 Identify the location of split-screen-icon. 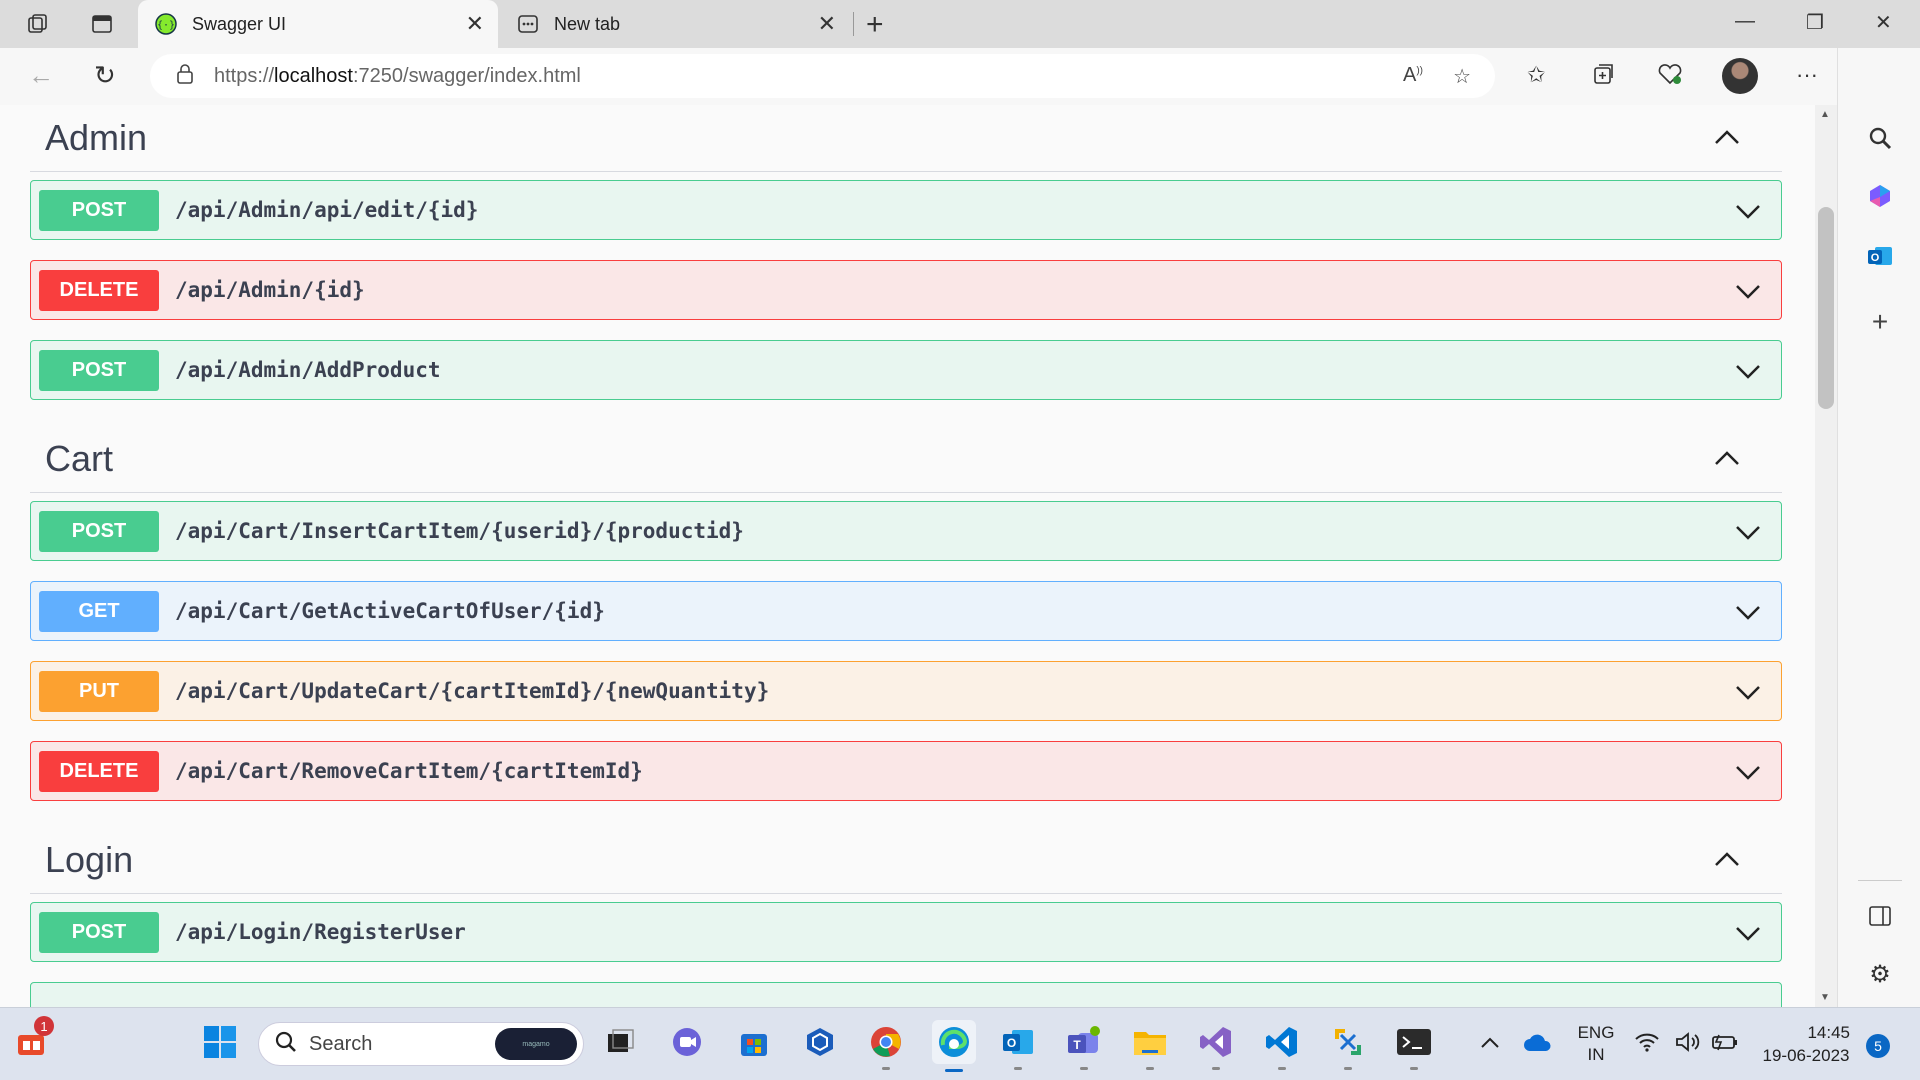
(1880, 916).